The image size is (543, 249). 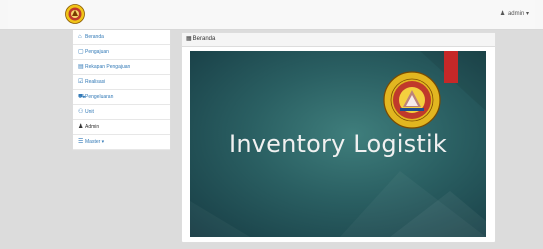 What do you see at coordinates (189, 39) in the screenshot?
I see `calendar-icon: ▦` at bounding box center [189, 39].